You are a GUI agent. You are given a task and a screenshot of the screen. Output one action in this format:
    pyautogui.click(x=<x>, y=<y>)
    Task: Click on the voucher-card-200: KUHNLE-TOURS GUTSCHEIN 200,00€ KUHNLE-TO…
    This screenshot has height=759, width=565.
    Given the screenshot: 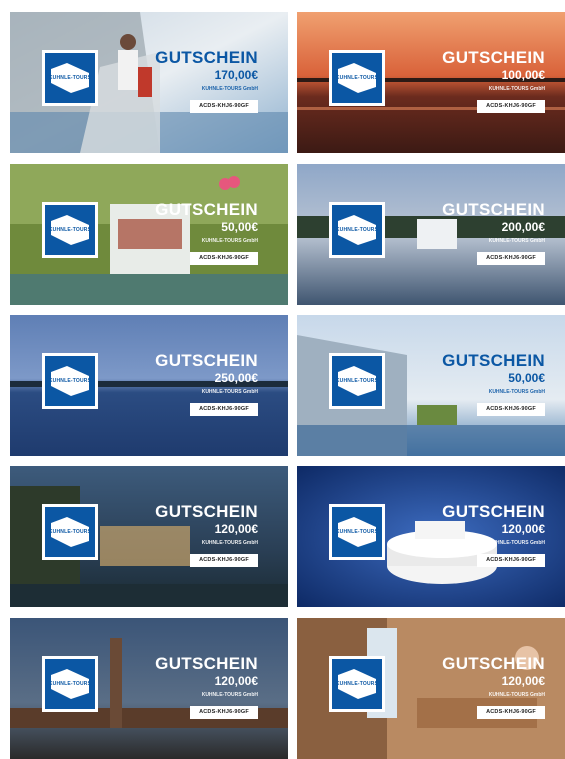 What is the action you would take?
    pyautogui.click(x=431, y=234)
    